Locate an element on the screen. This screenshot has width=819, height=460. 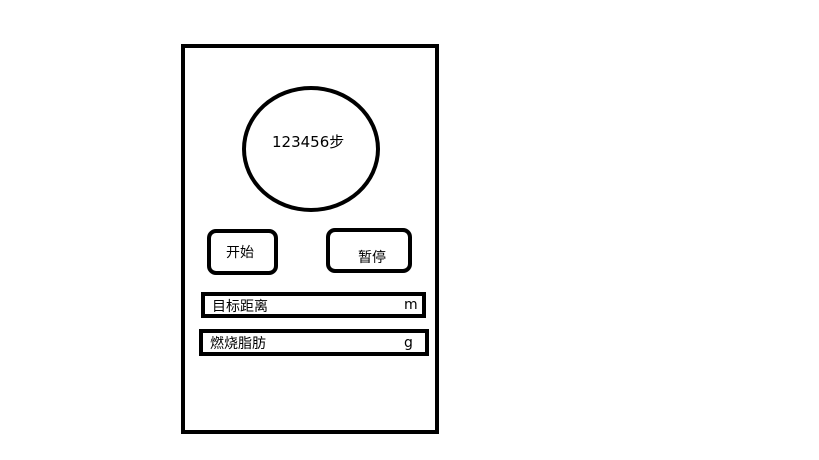
fat-burned-field: 燃烧脂肪 g is located at coordinates (314, 342).